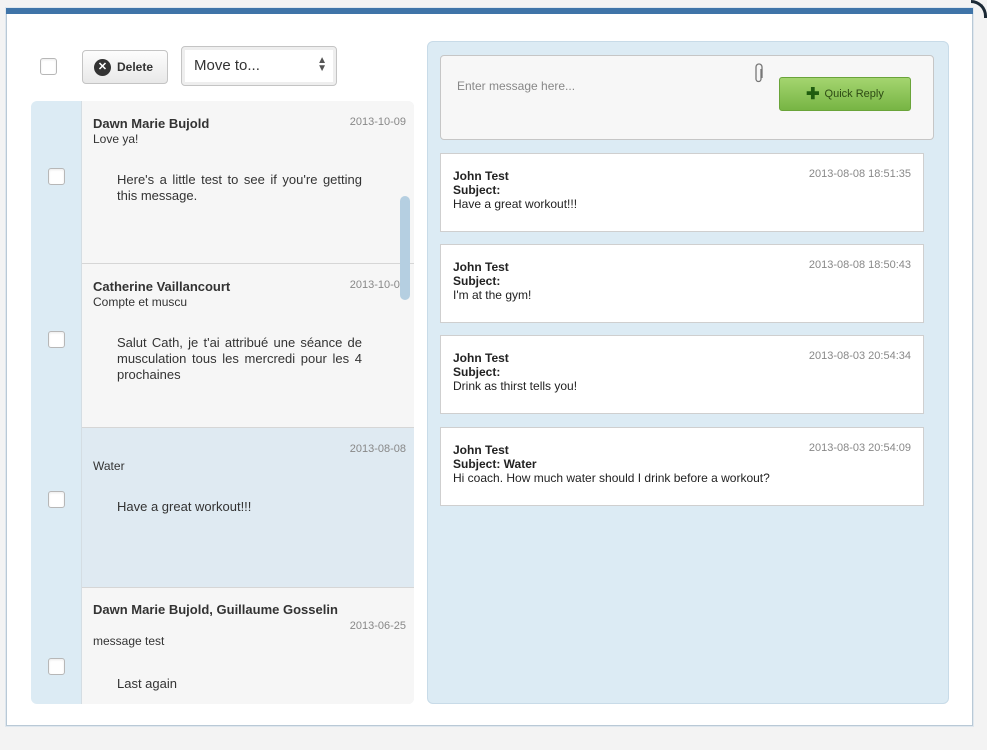 The height and width of the screenshot is (750, 987). What do you see at coordinates (489, 13) in the screenshot?
I see `window-top-border` at bounding box center [489, 13].